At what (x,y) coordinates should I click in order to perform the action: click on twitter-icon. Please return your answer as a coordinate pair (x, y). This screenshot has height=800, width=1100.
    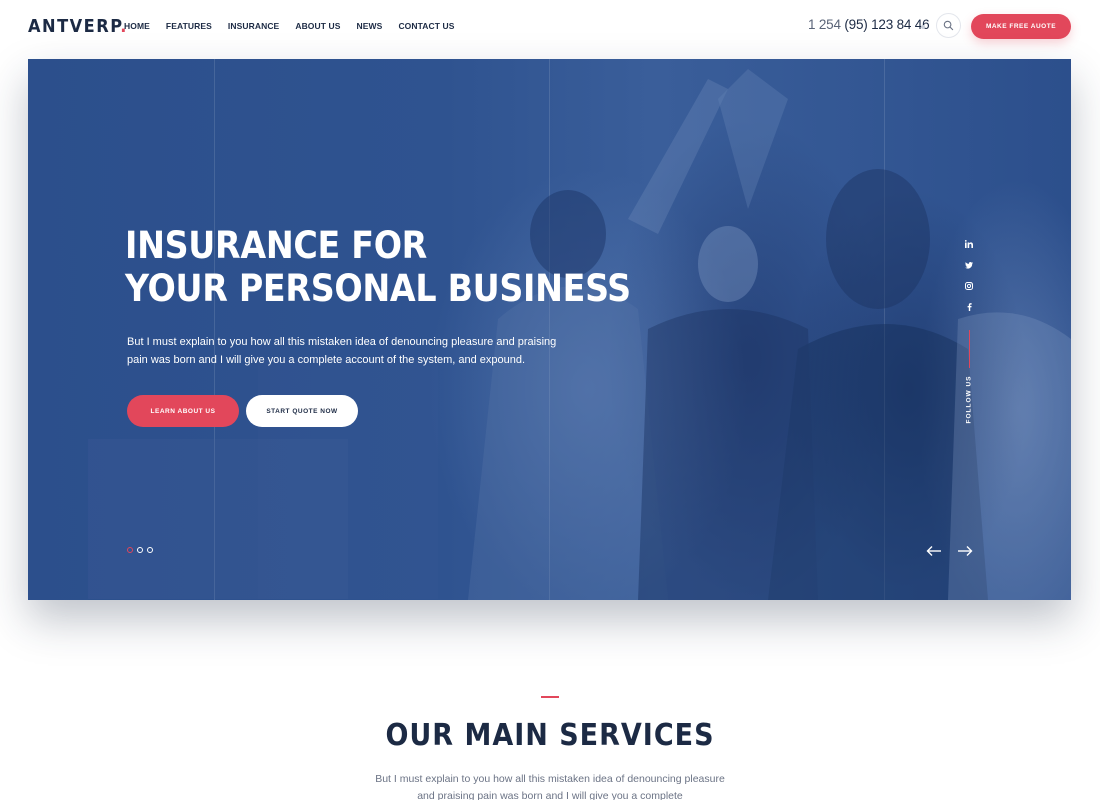
    Looking at the image, I should click on (969, 265).